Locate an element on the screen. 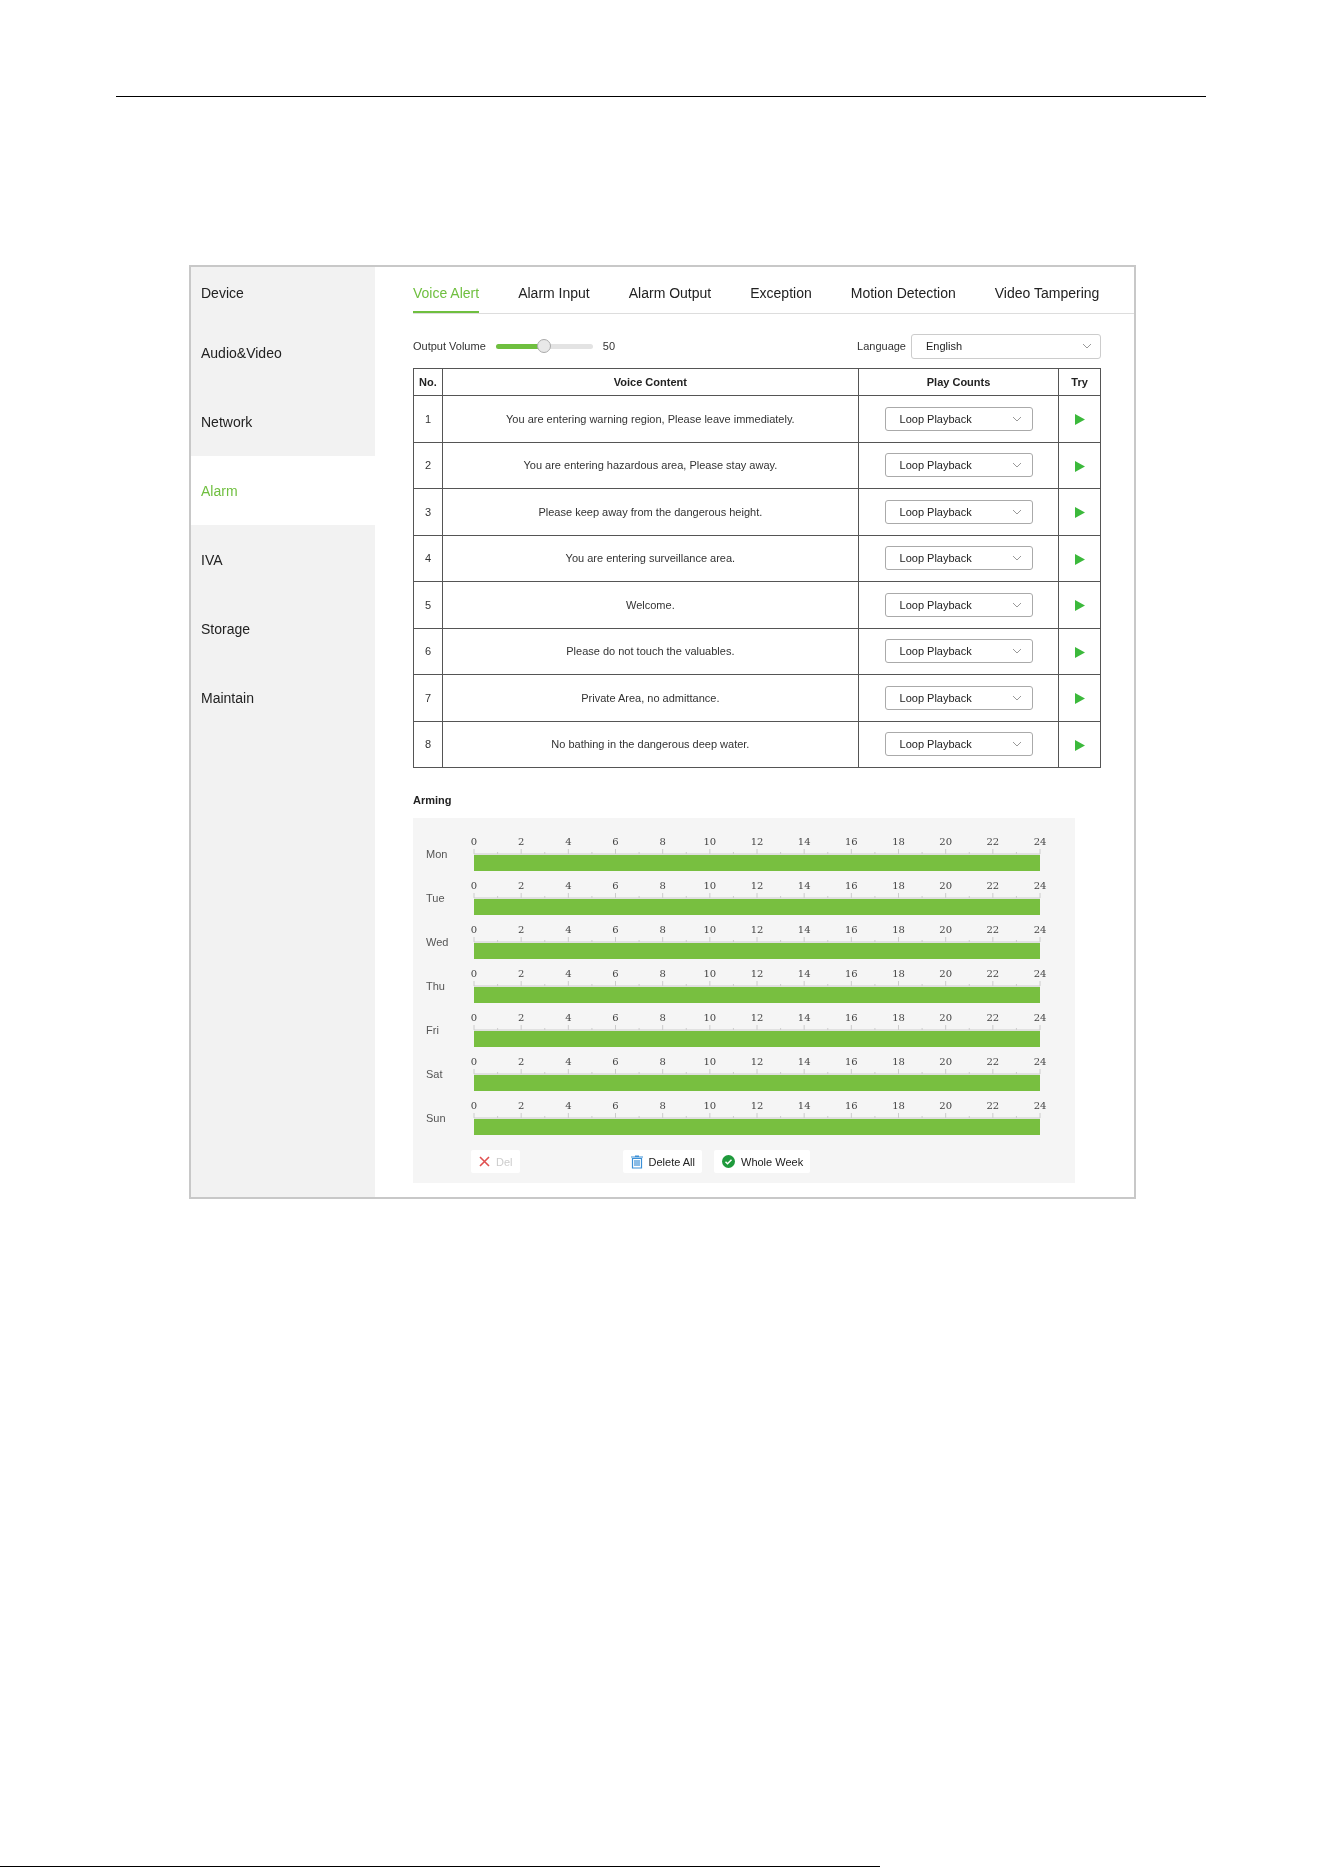  whole-week-button: Whole Week is located at coordinates (762, 1161).